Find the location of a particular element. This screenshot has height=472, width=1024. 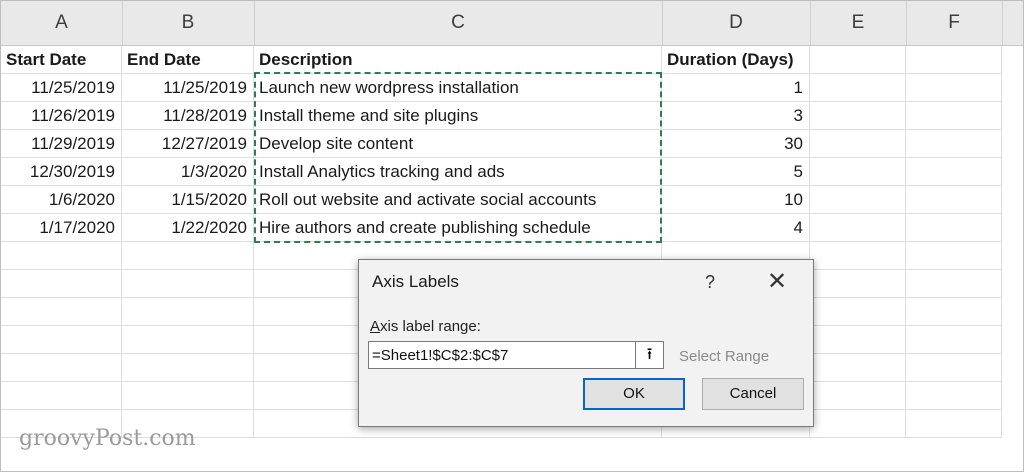

cell-duration: 1 is located at coordinates (736, 88).